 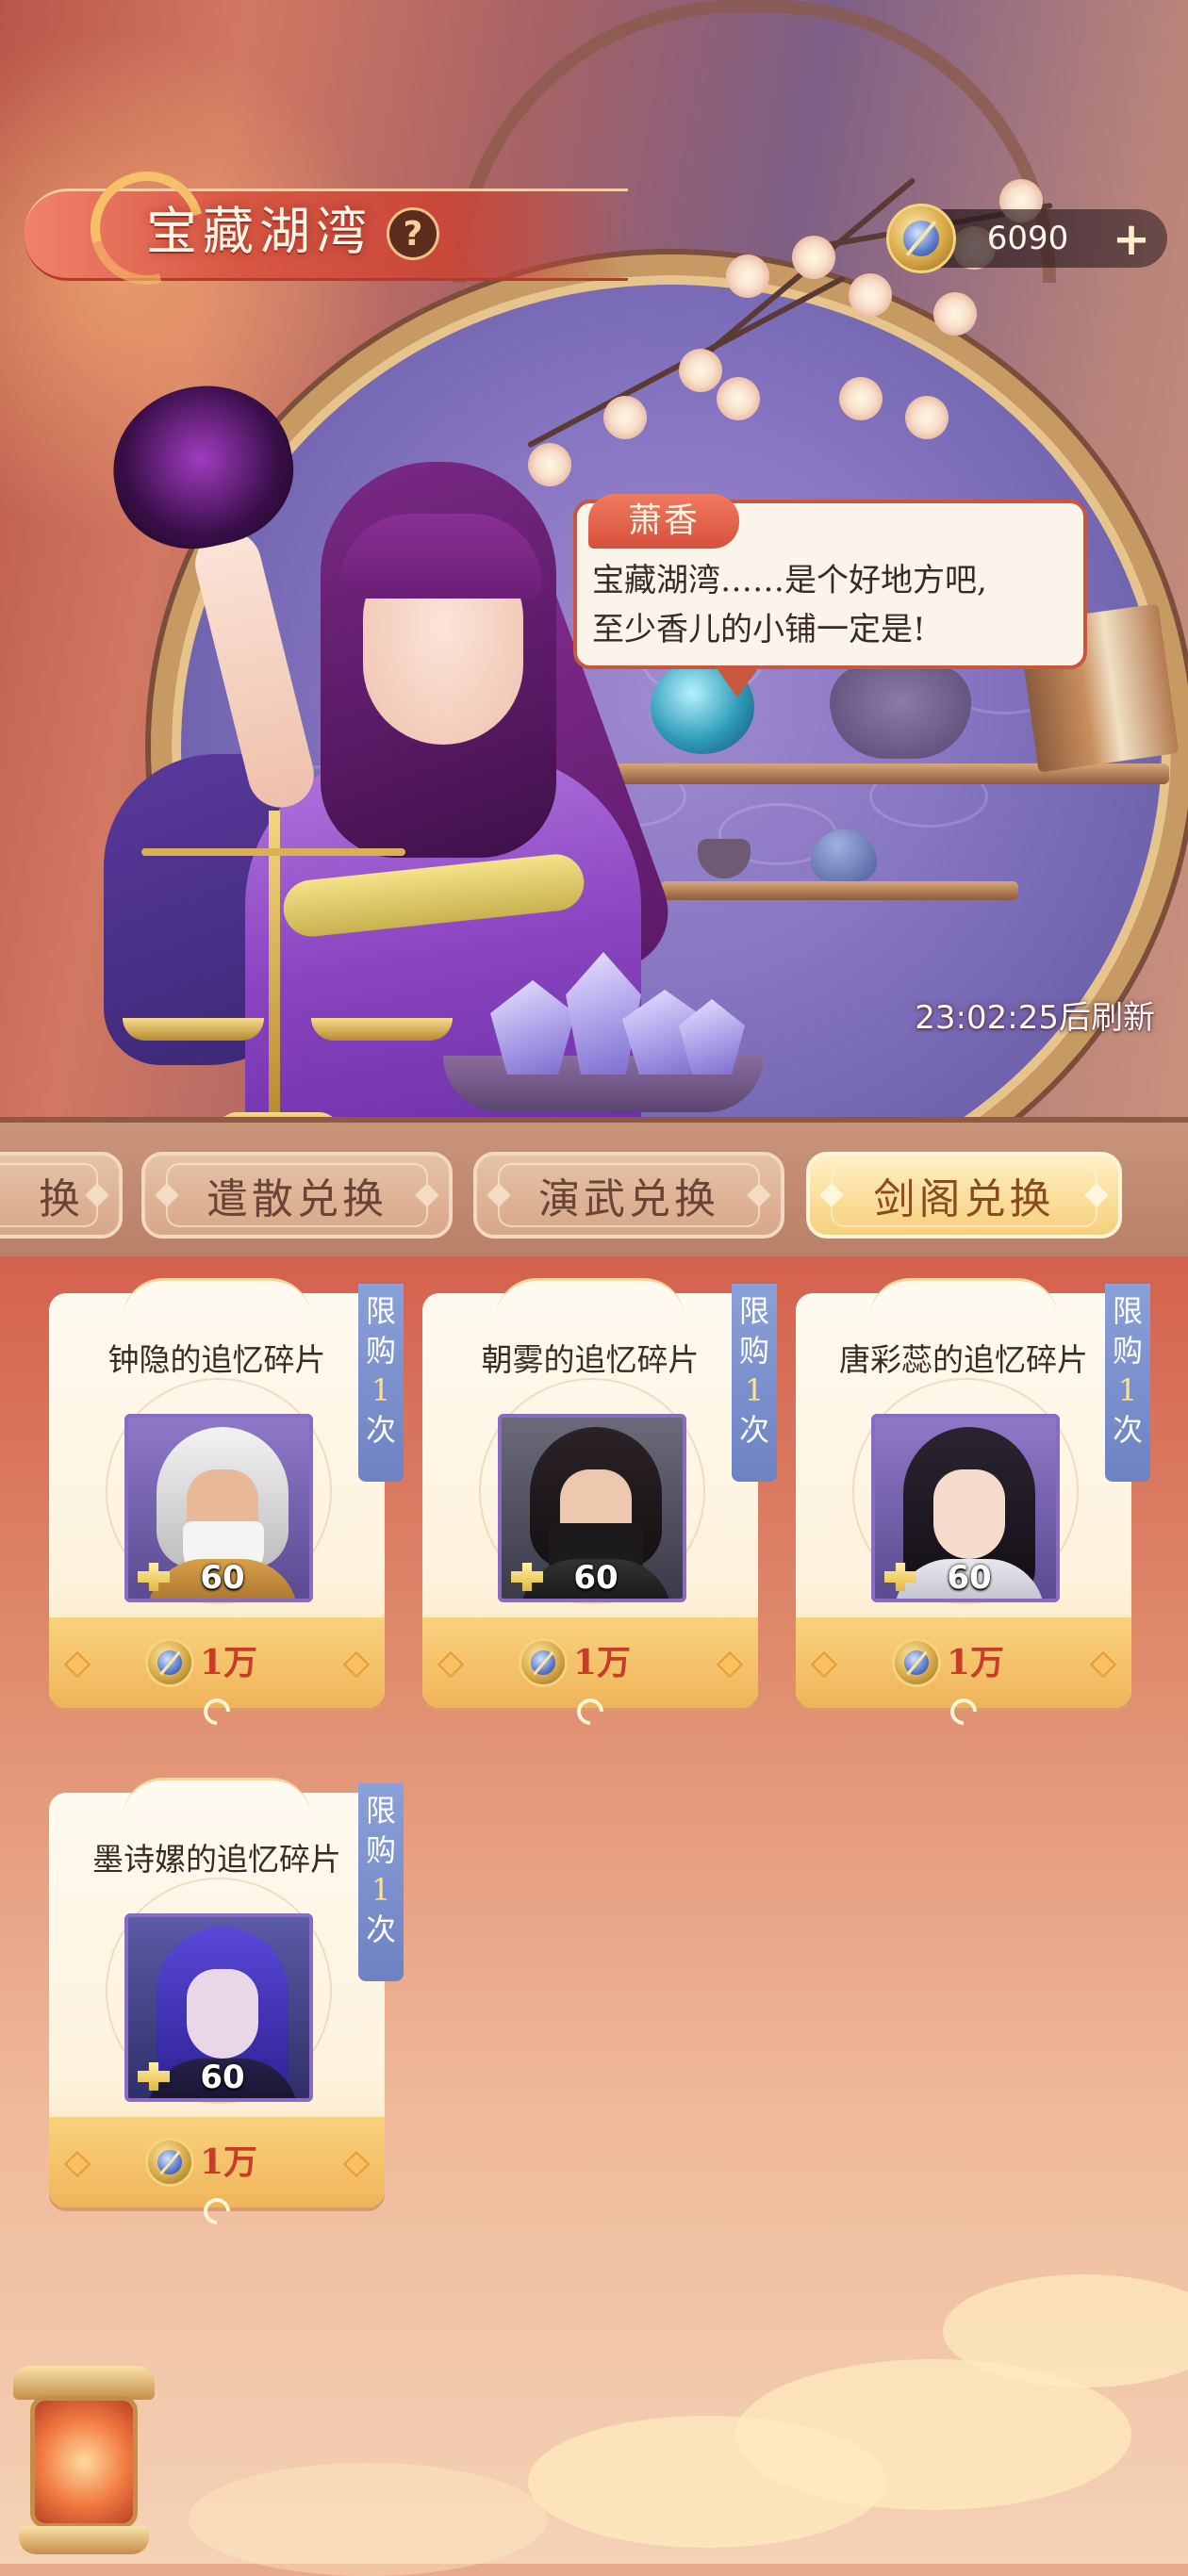 What do you see at coordinates (964, 1199) in the screenshot?
I see `tab-label: 剑阁兑换` at bounding box center [964, 1199].